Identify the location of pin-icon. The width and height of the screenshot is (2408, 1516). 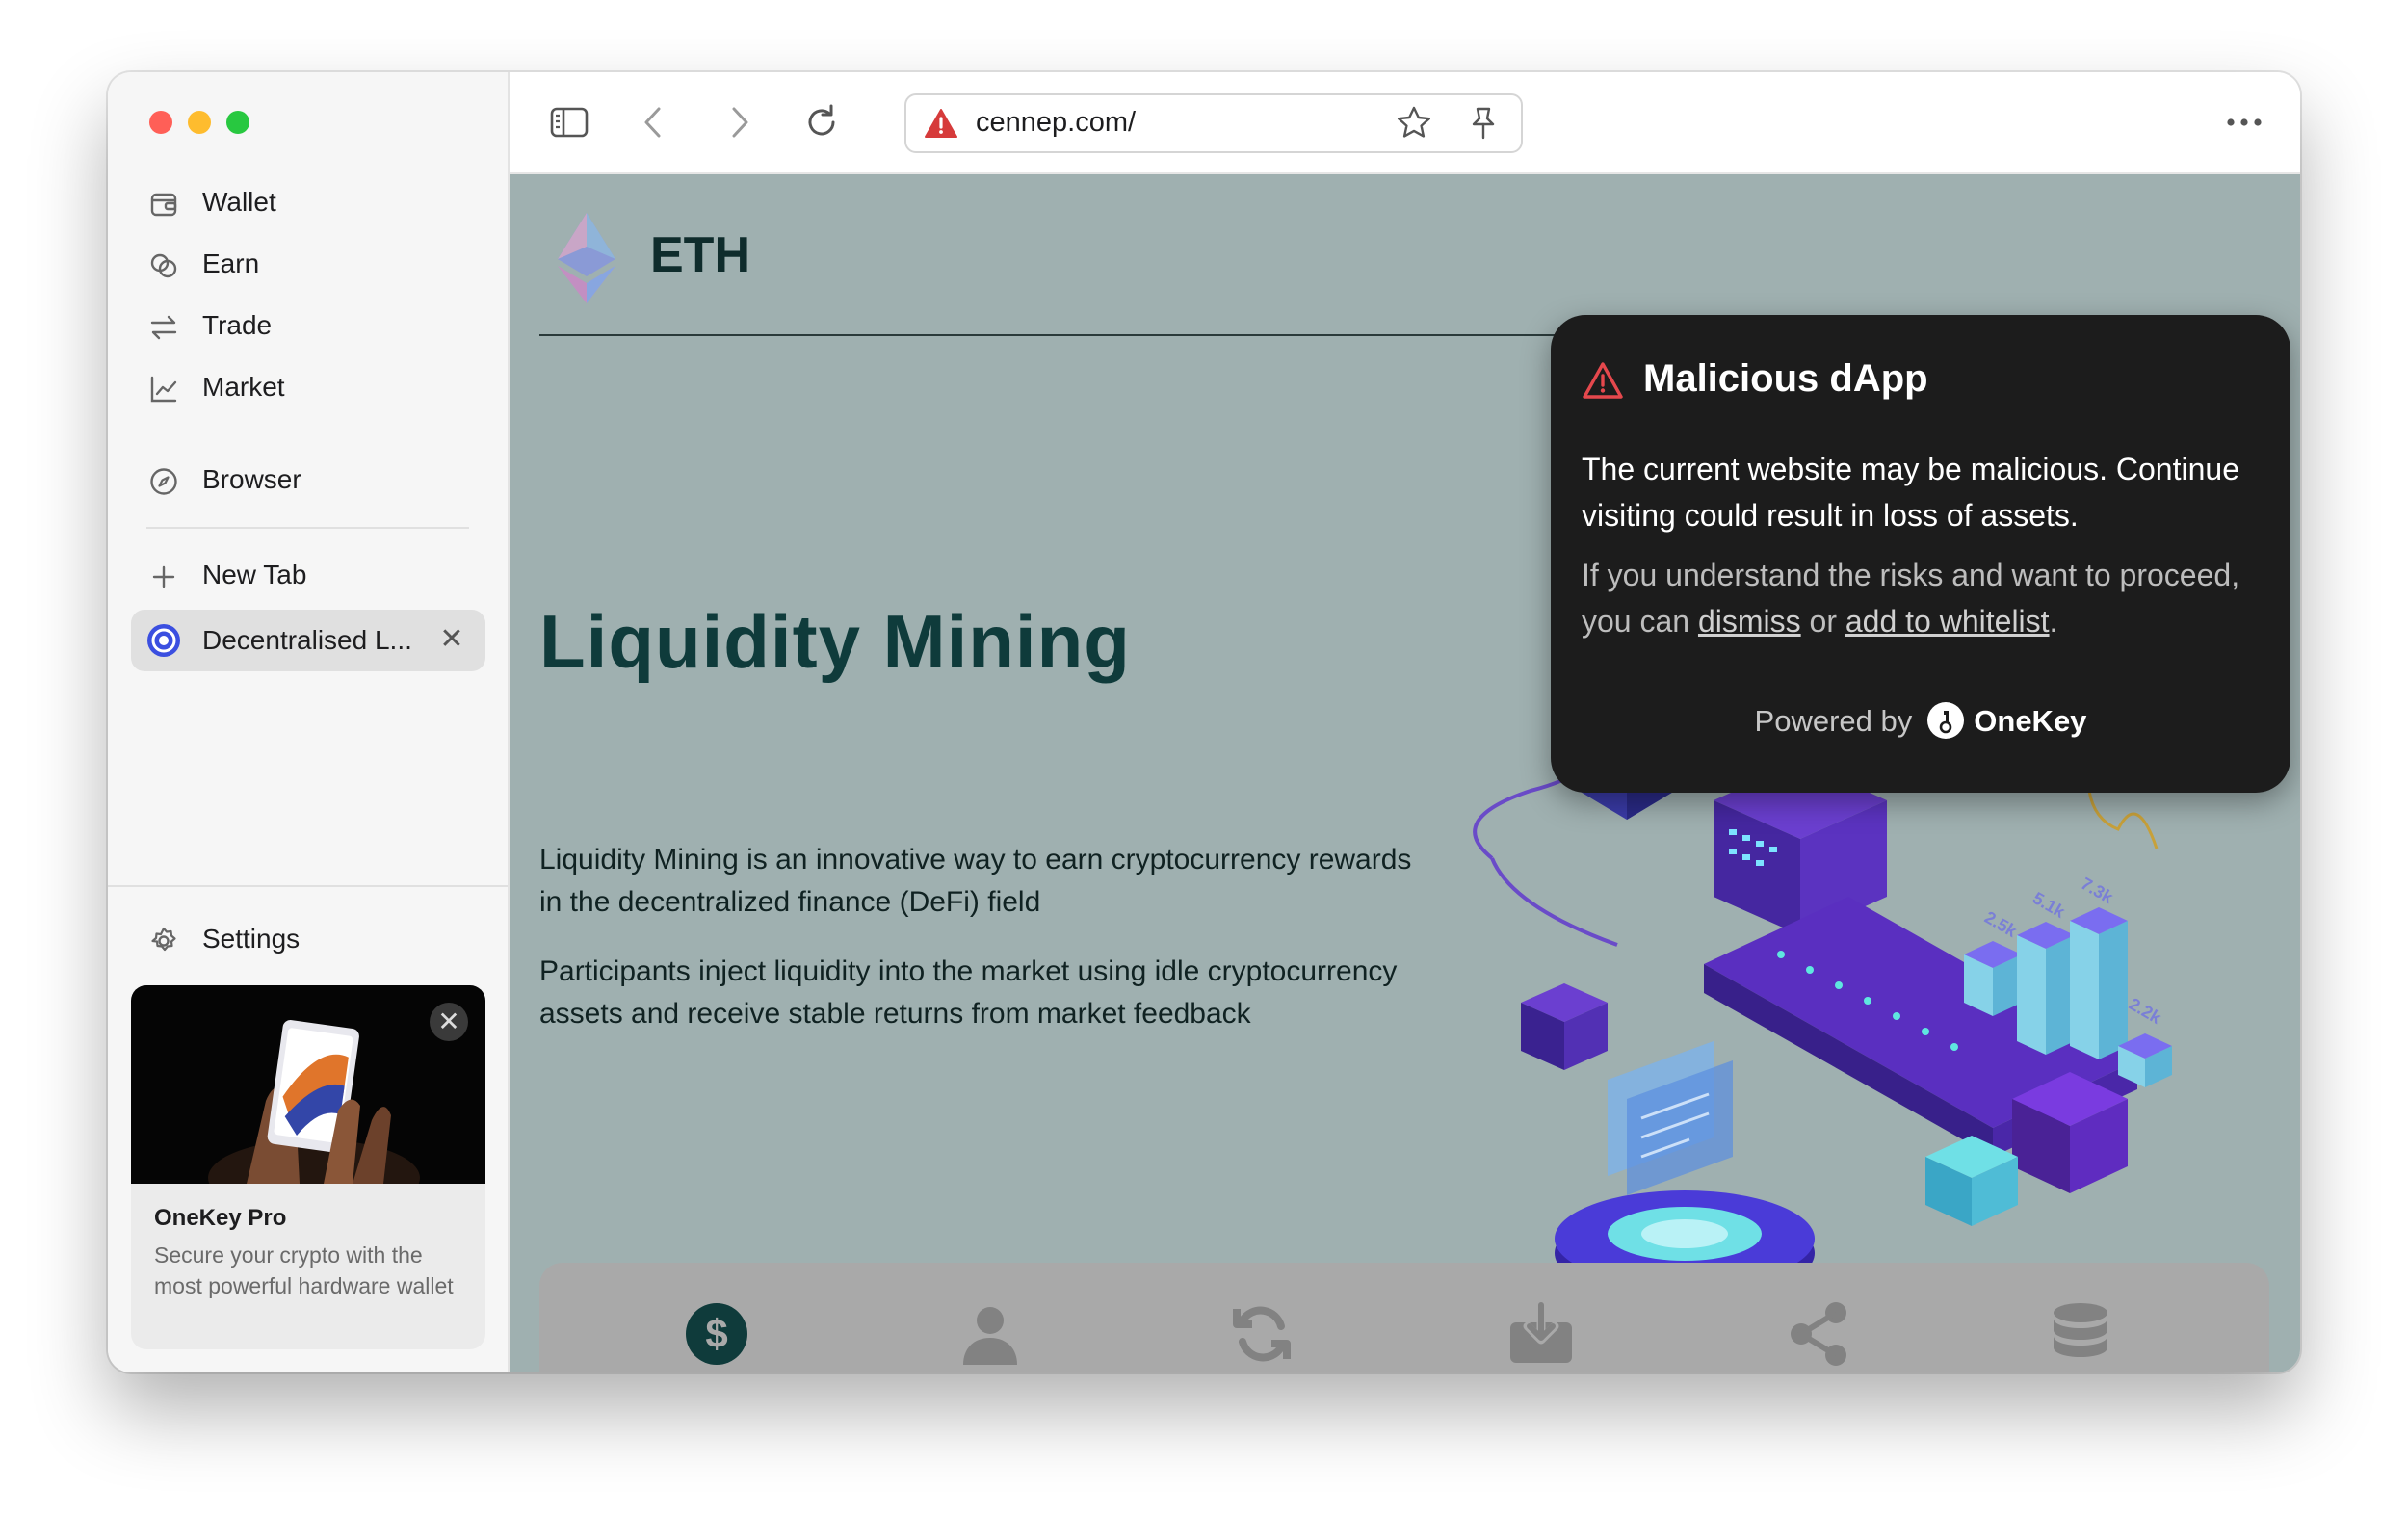
(1483, 123).